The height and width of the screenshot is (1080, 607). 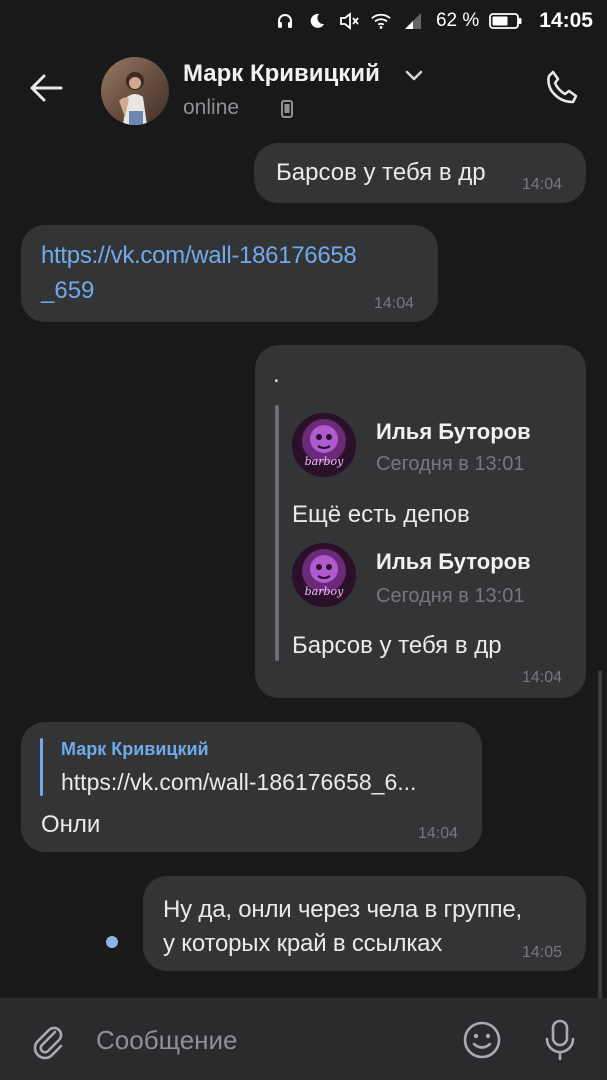 I want to click on reply-author: Марк Кривицкий, so click(x=135, y=749).